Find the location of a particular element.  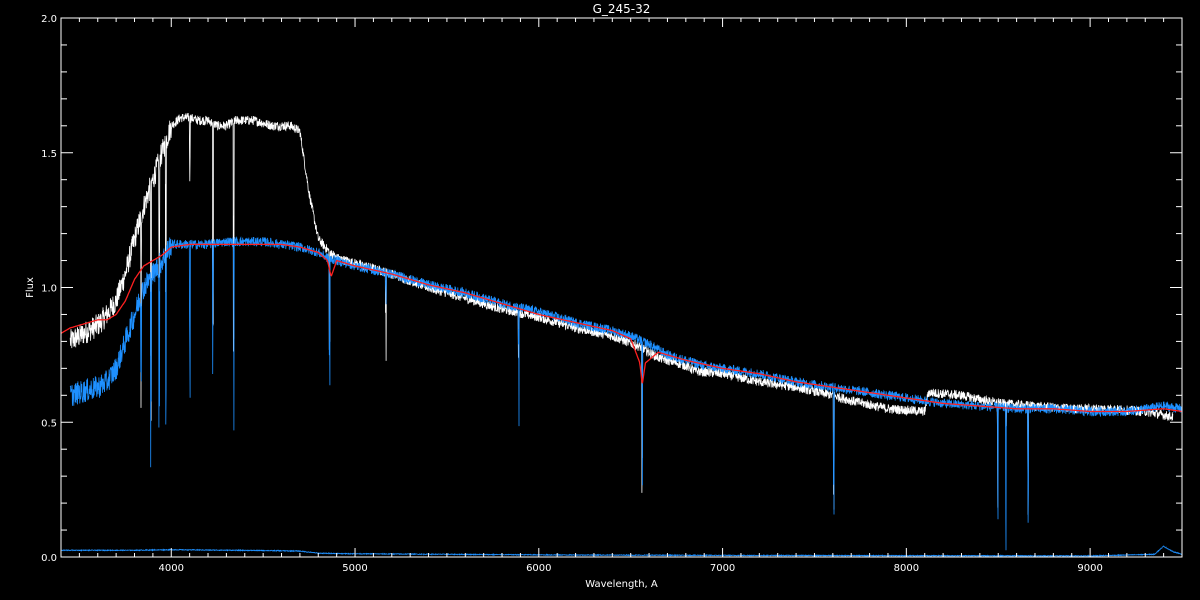

x-tick-label: 8000 is located at coordinates (906, 568).